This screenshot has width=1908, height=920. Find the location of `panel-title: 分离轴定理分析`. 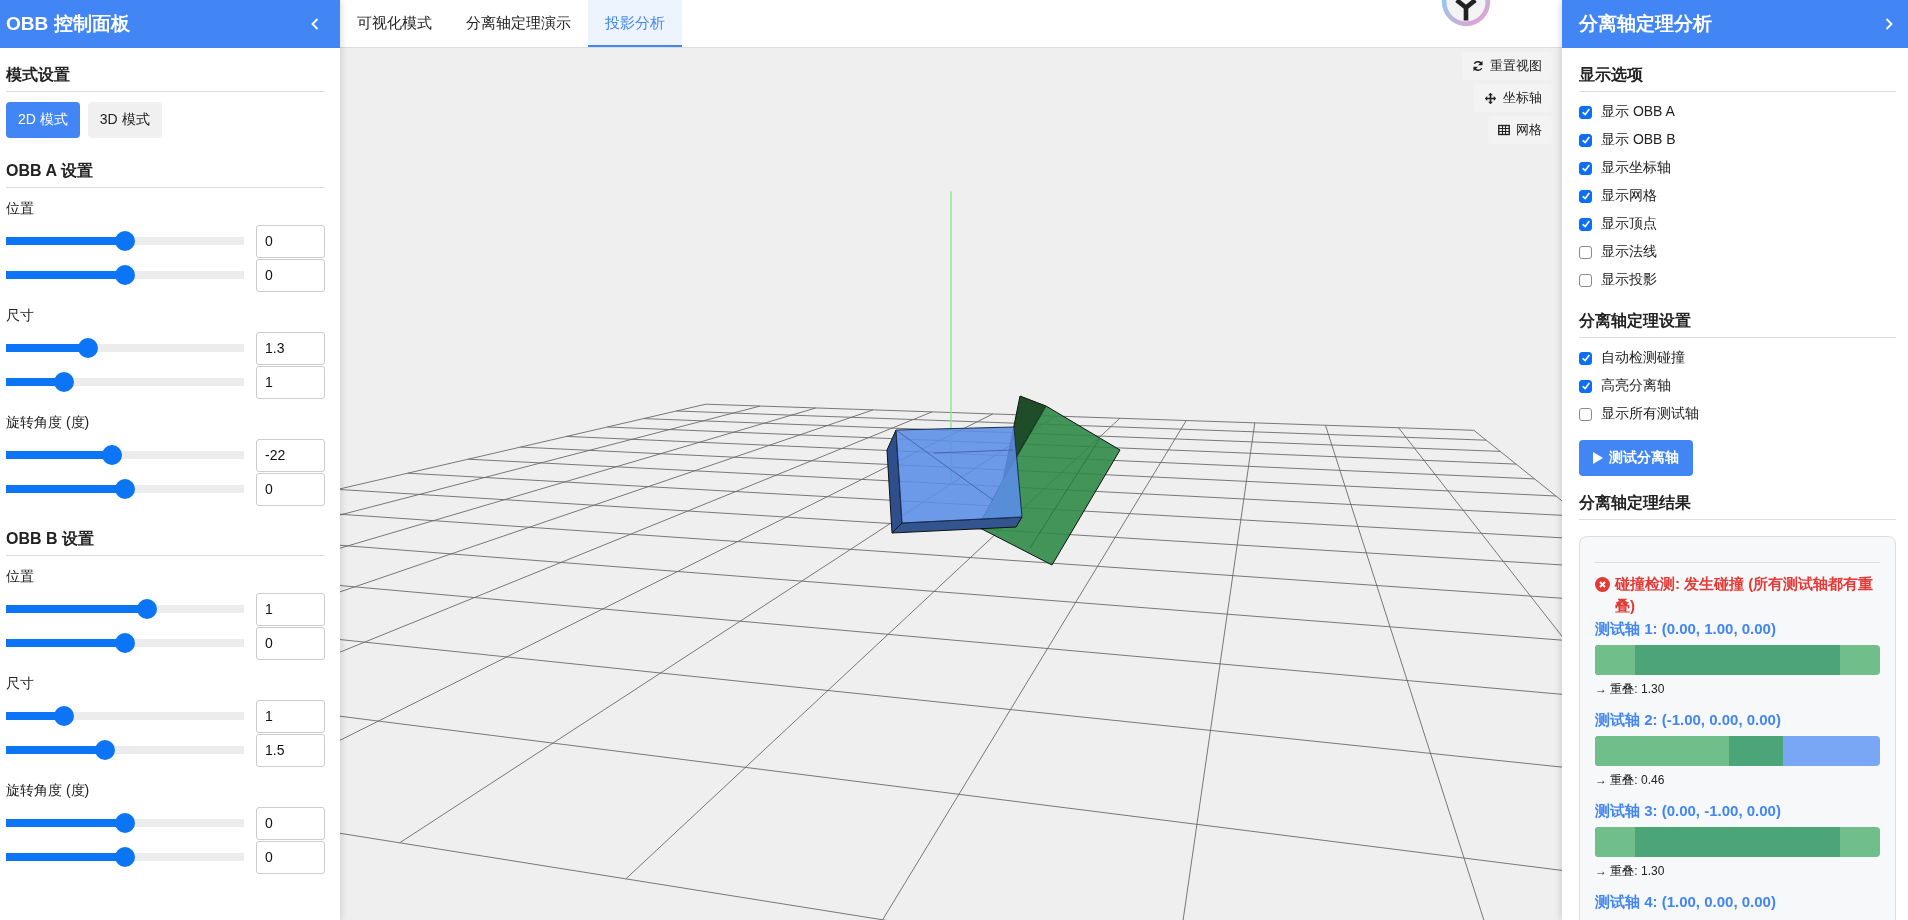

panel-title: 分离轴定理分析 is located at coordinates (1645, 24).